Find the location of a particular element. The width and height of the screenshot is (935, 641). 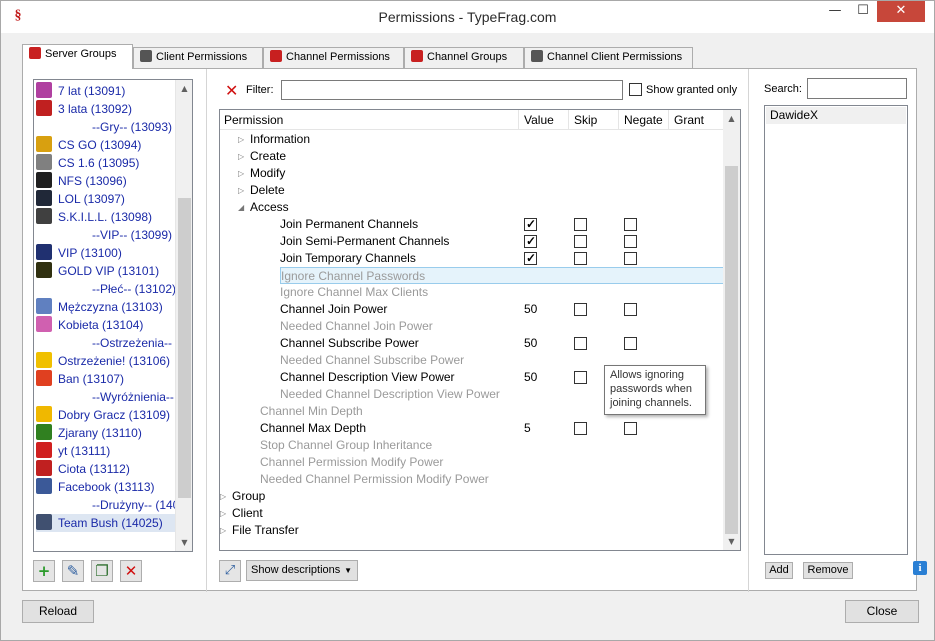

add-group-button: + is located at coordinates (44, 571).